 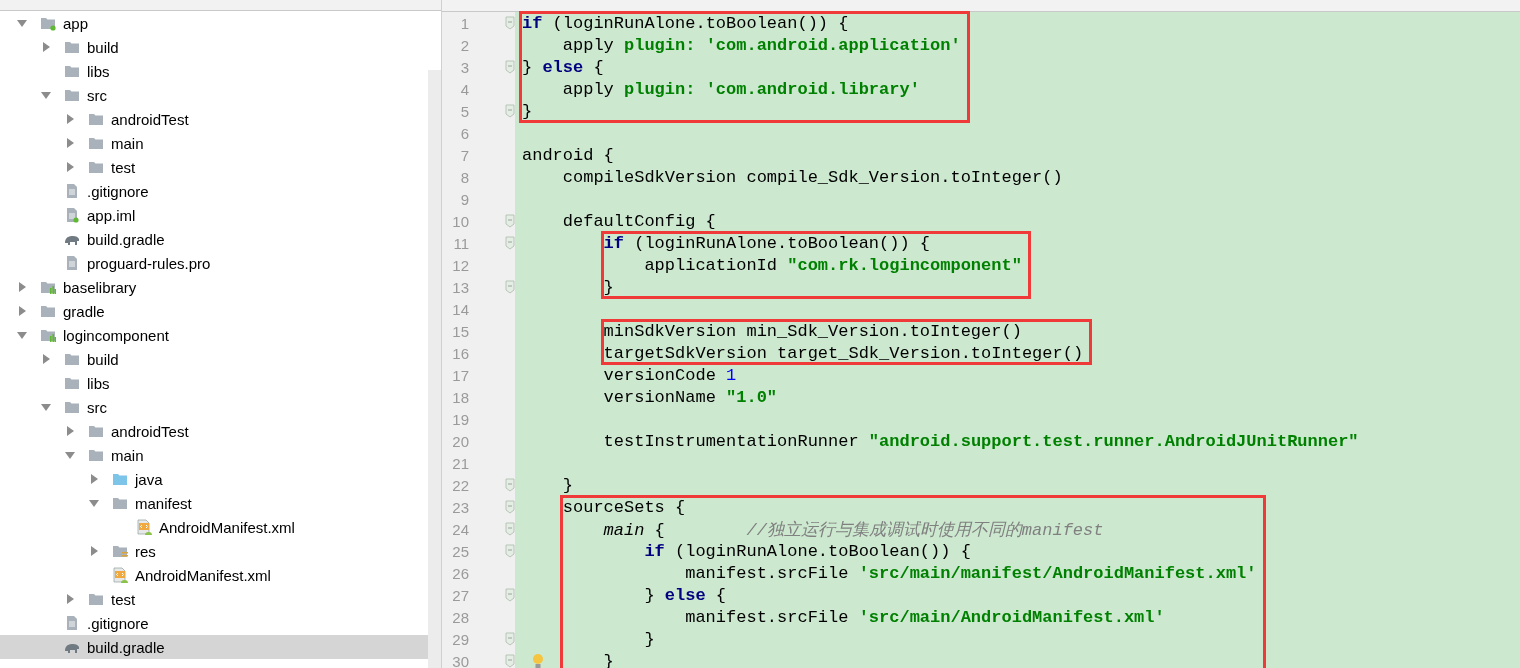 What do you see at coordinates (103, 47) in the screenshot?
I see `tree-item-label: build` at bounding box center [103, 47].